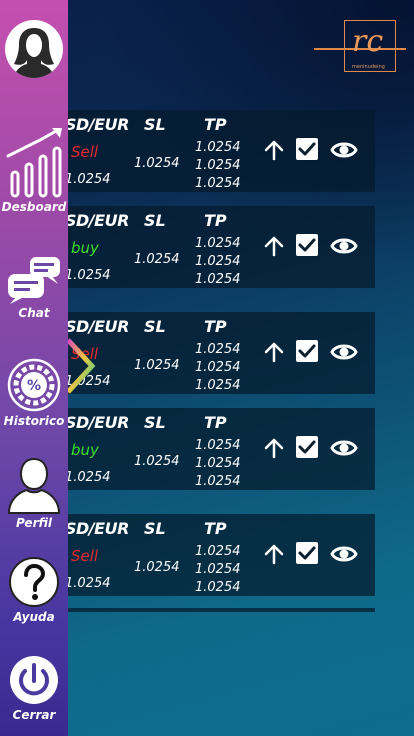  I want to click on logo-tagline: meninudeing, so click(368, 67).